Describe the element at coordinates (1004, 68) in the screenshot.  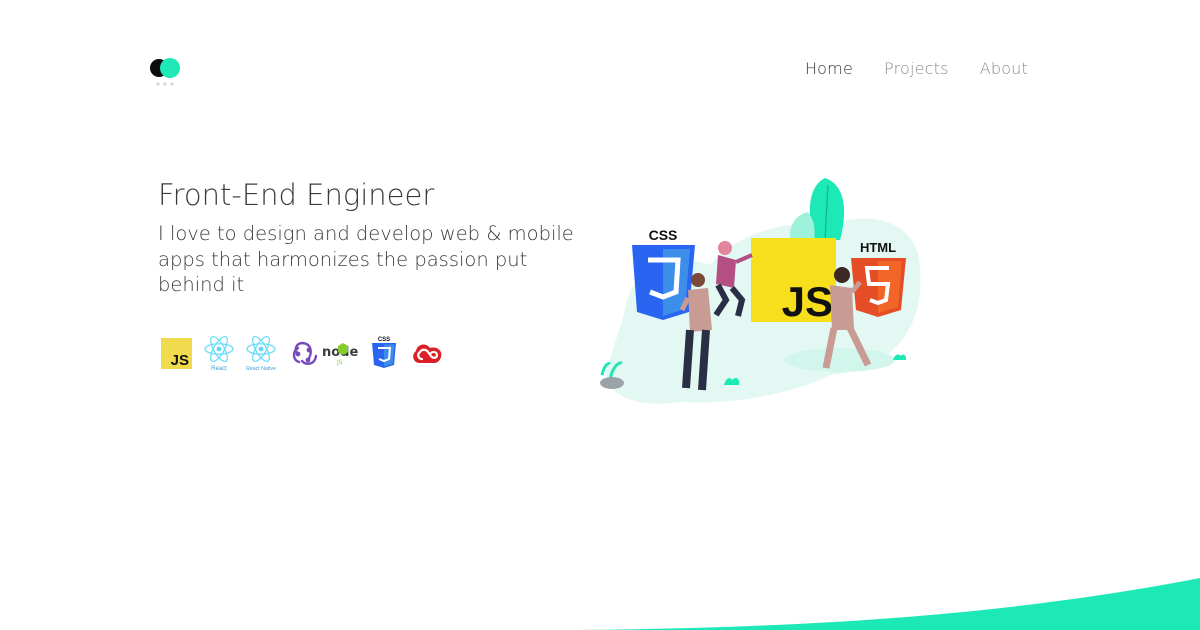
I see `nav-about-link: About` at that location.